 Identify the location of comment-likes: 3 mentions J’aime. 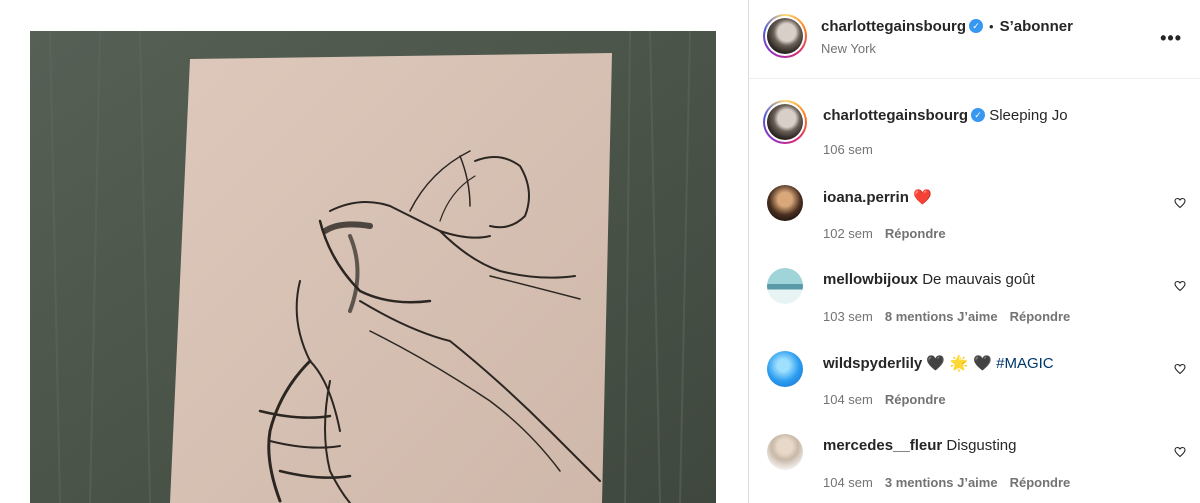
(941, 482).